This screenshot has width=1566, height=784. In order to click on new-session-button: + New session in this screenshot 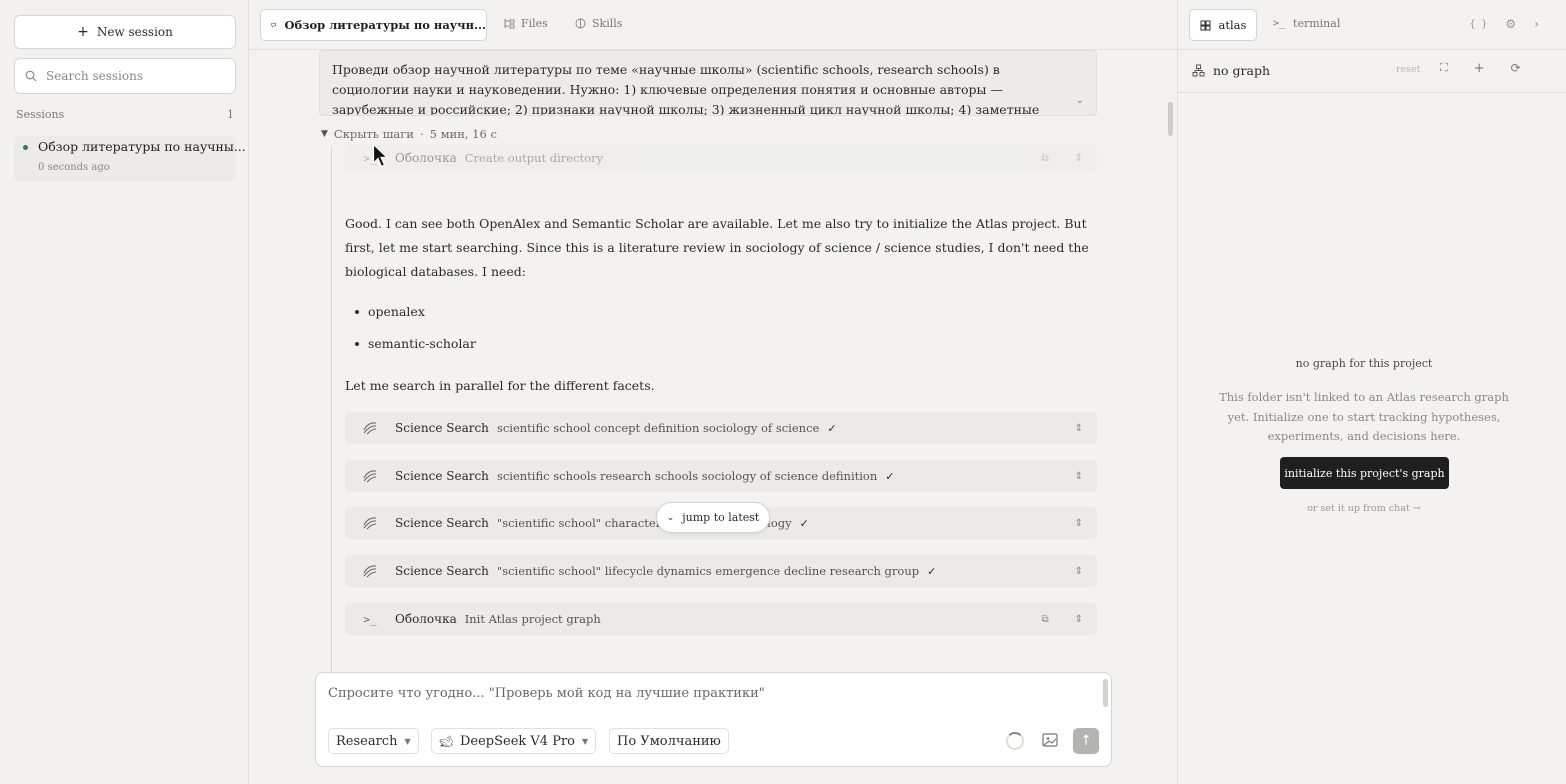, I will do `click(125, 32)`.